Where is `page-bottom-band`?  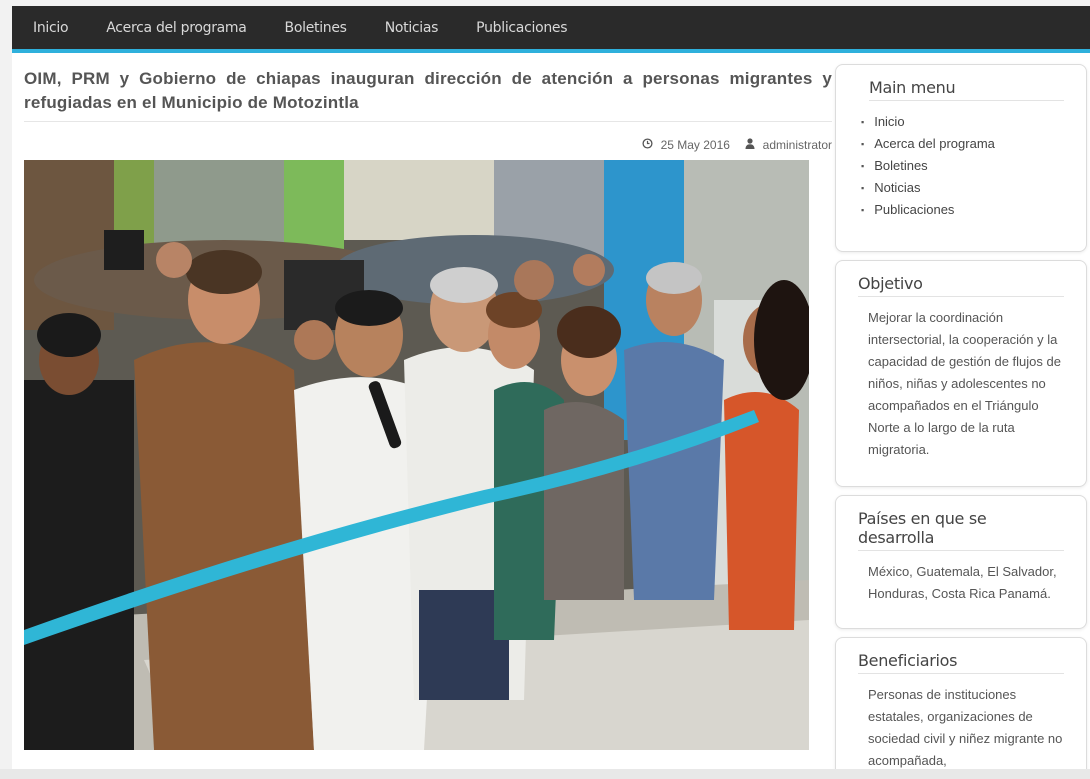 page-bottom-band is located at coordinates (545, 774).